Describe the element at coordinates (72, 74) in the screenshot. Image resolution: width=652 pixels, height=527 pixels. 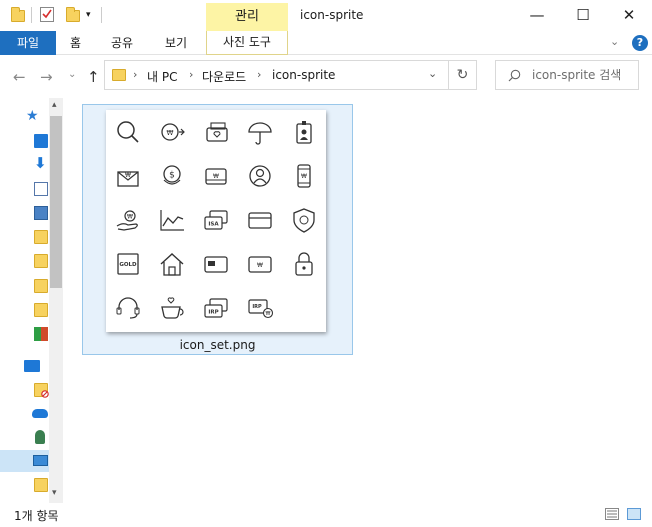
I see `recent-locations-chevron-icon: ⌄` at that location.